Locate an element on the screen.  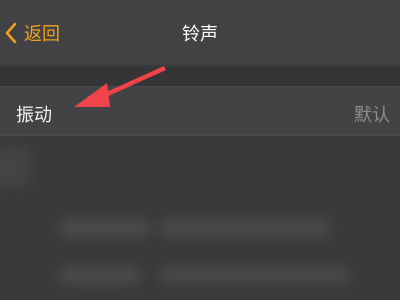
vibration-value: 默认 is located at coordinates (372, 115).